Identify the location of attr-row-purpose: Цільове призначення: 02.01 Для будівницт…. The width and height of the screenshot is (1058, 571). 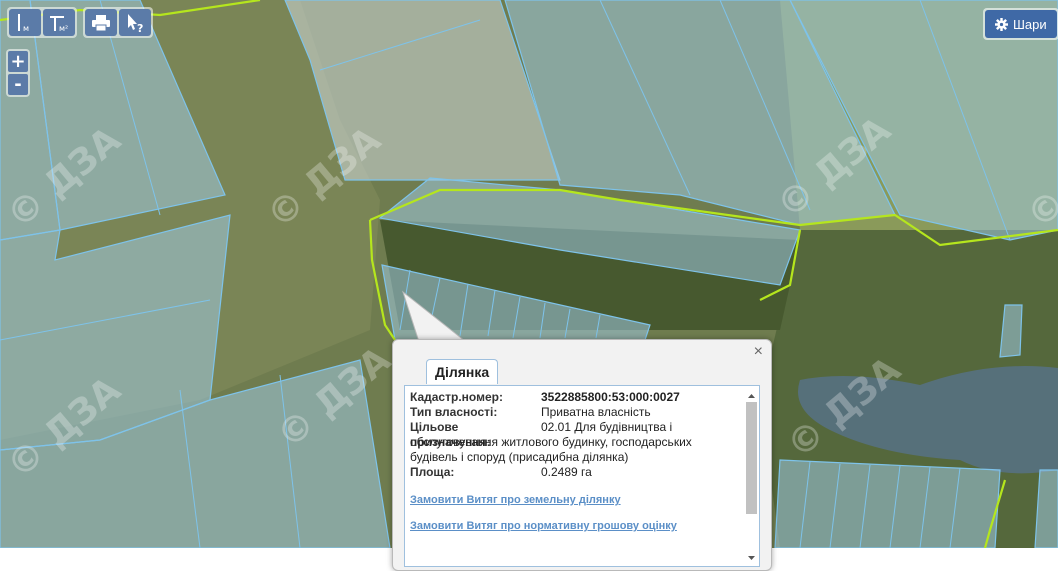
(584, 442).